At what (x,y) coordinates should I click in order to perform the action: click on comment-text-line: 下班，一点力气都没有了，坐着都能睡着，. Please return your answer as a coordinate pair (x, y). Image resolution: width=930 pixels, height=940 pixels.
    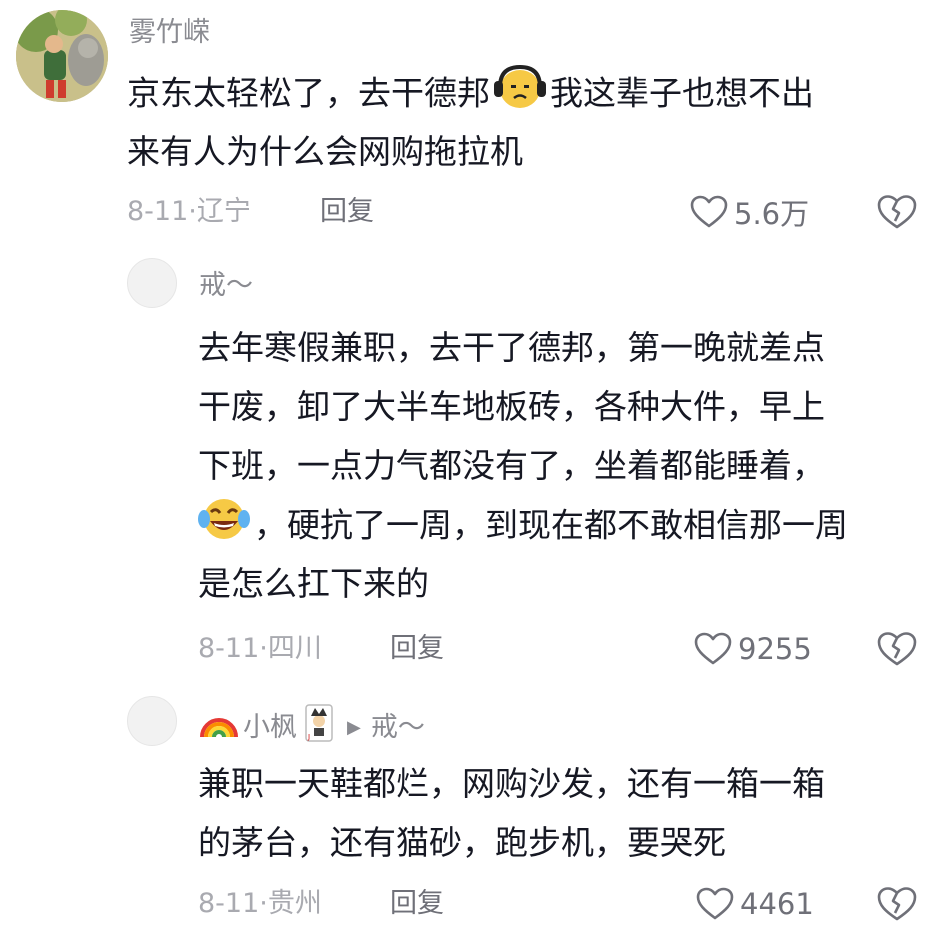
    Looking at the image, I should click on (511, 465).